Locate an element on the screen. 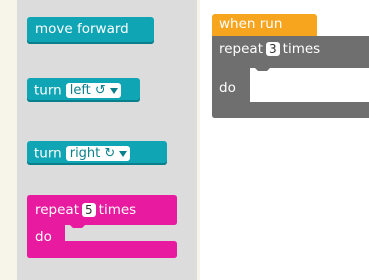  turn-left-label: turn is located at coordinates (48, 90).